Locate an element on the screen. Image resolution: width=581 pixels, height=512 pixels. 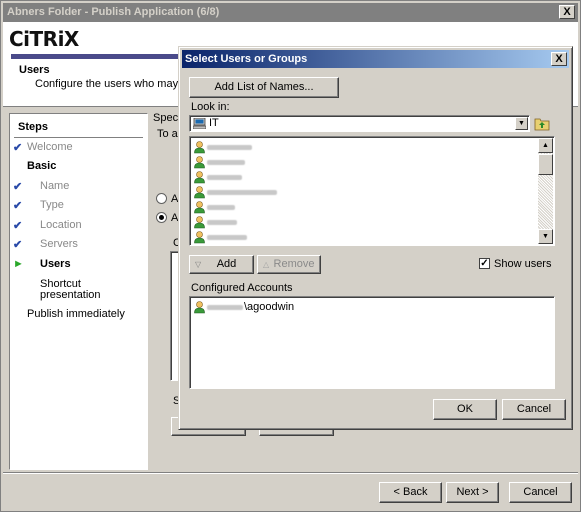
next-button: Next > is located at coordinates (472, 492).